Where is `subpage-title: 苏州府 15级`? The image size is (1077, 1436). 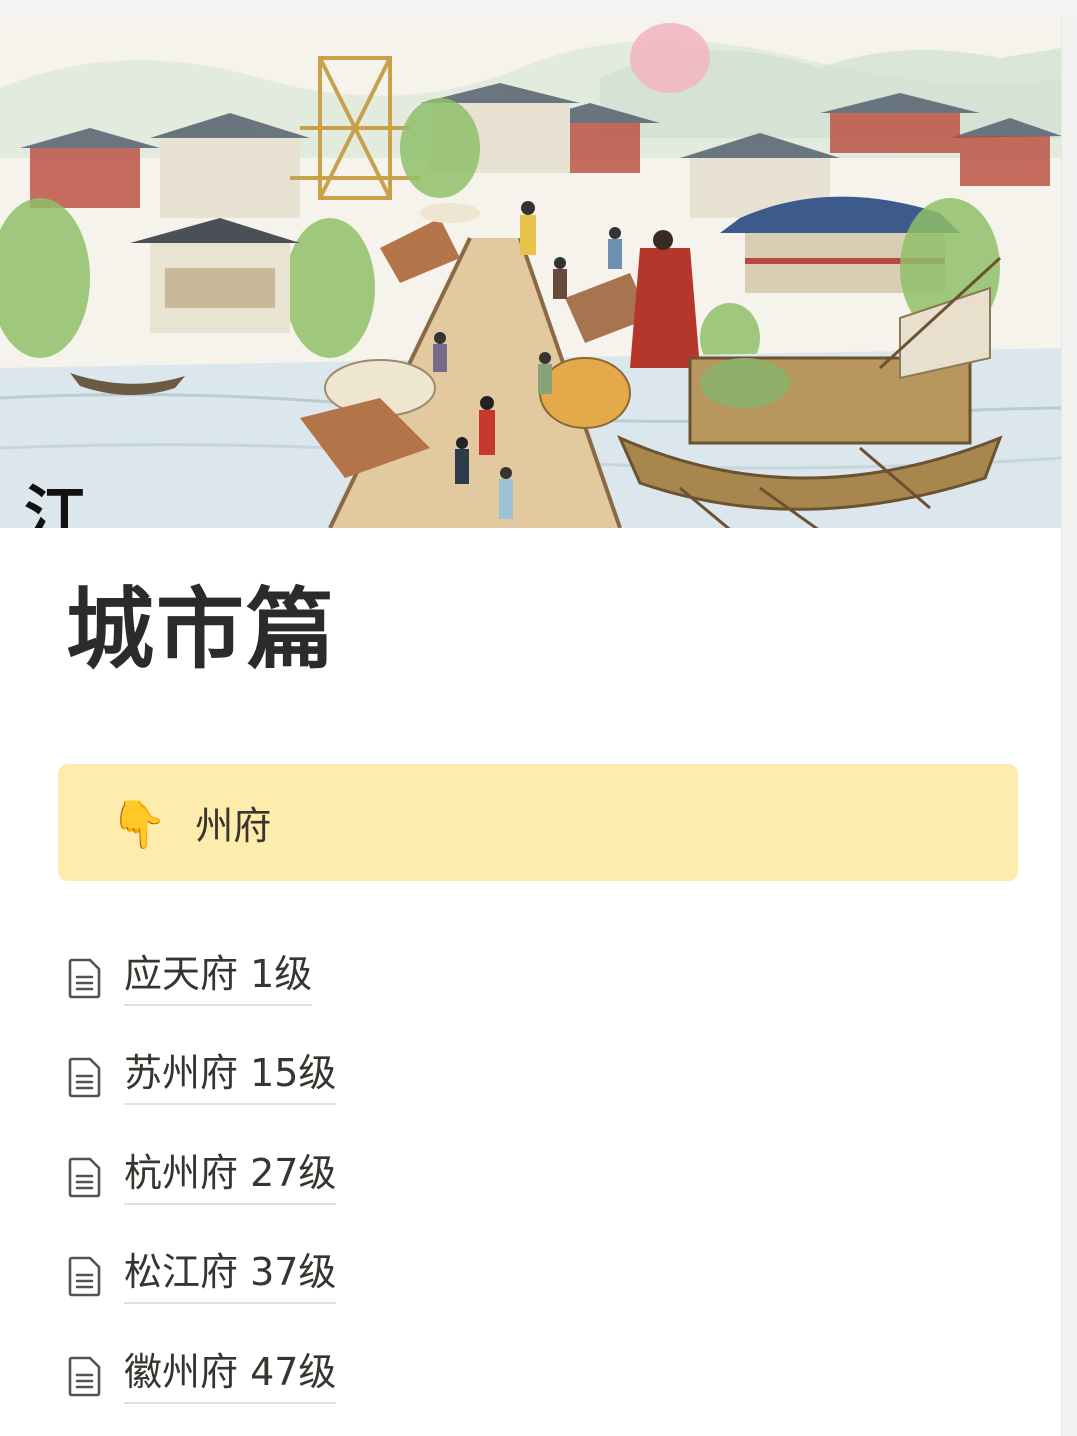 subpage-title: 苏州府 15级 is located at coordinates (230, 1075).